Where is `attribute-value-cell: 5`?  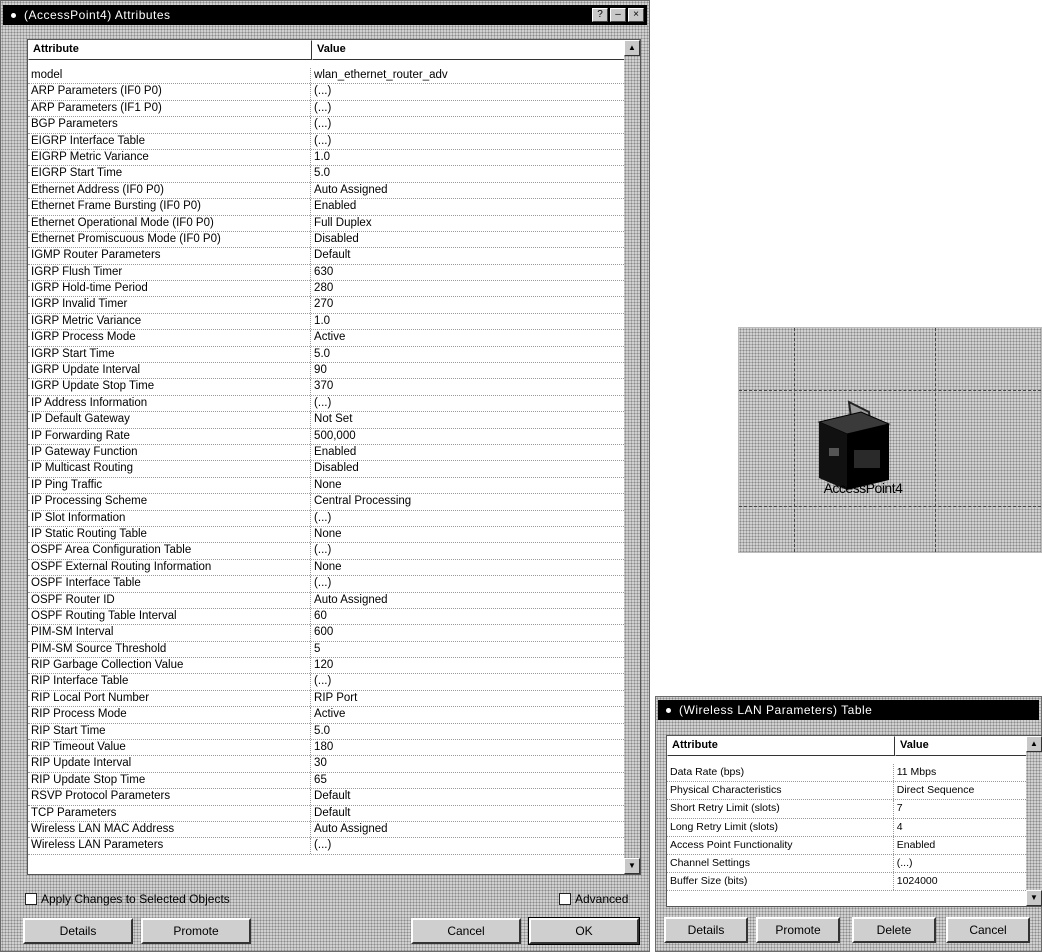
attribute-value-cell: 5 is located at coordinates (467, 649).